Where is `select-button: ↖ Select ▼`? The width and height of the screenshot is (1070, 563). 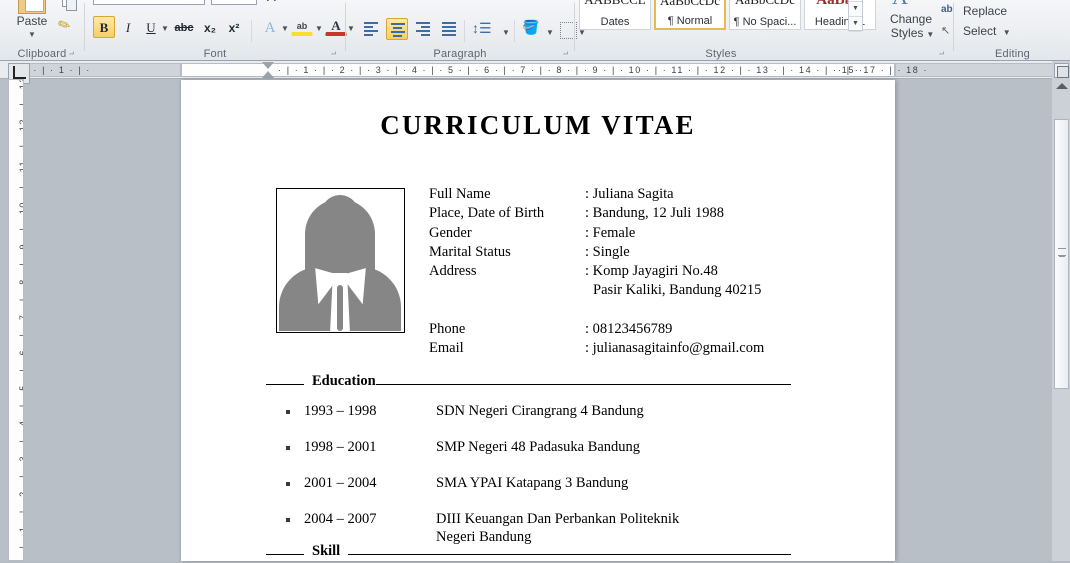 select-button: ↖ Select ▼ is located at coordinates (976, 31).